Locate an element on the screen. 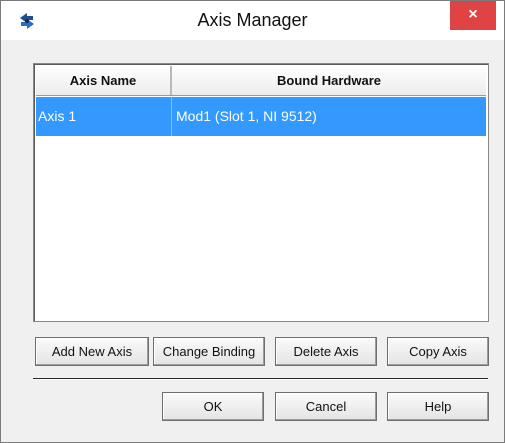 The width and height of the screenshot is (505, 443). dialog-title: Axis Manager is located at coordinates (252, 20).